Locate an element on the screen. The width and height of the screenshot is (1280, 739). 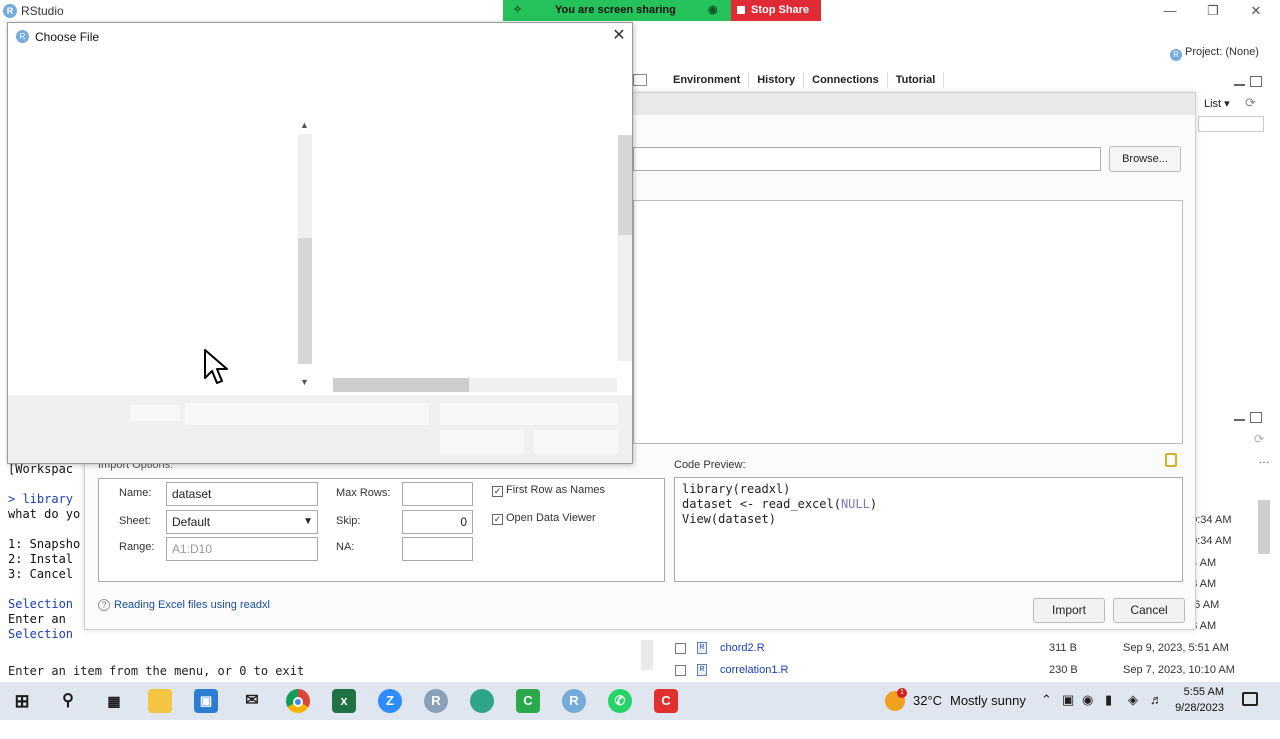
sheet-select: Default ▼ is located at coordinates (242, 522).